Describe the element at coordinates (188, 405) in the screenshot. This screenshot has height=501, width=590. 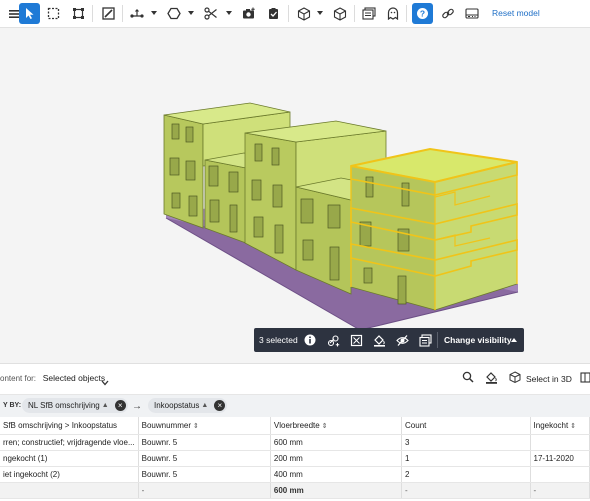
I see `group-chip-inkoopstatus: Inkoopstatus ▲ ×` at that location.